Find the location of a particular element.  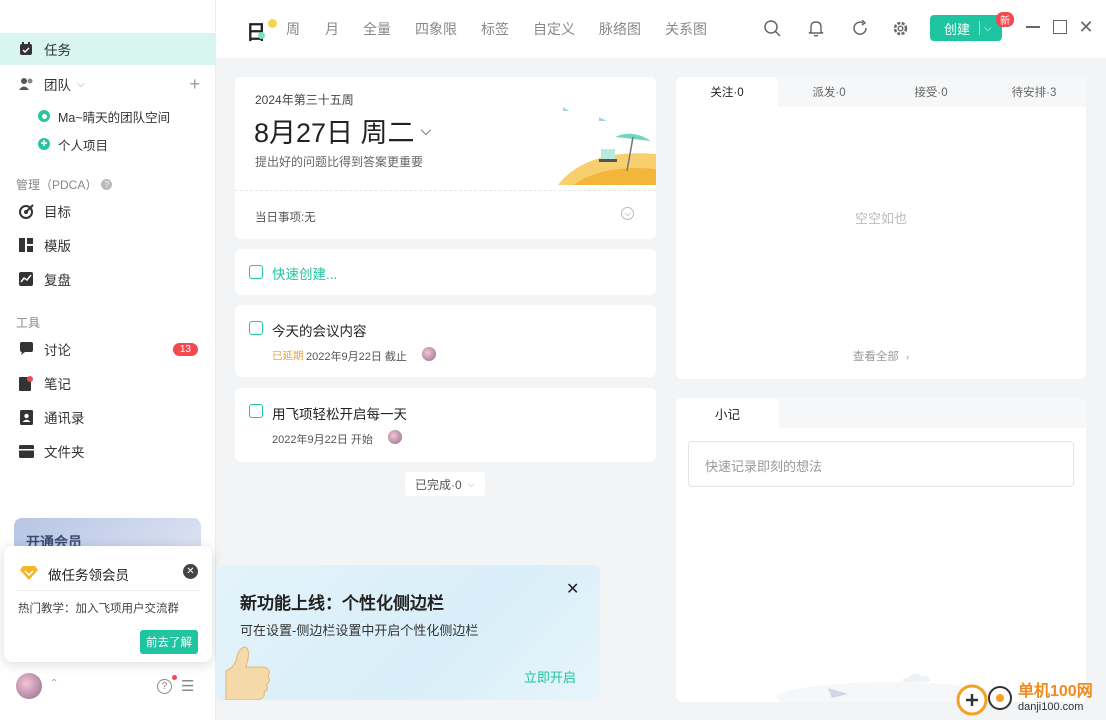

sidebar-item-label: 团队 is located at coordinates (57, 85).